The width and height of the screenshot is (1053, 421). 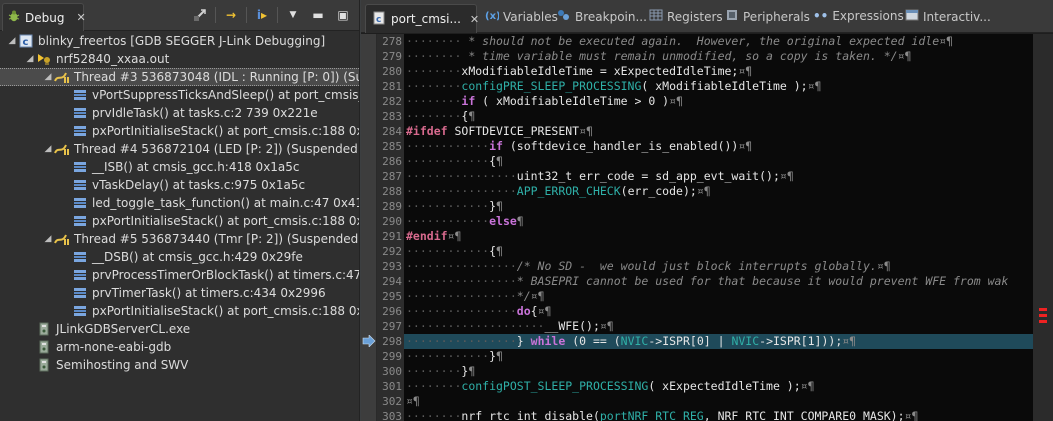 What do you see at coordinates (1043, 227) in the screenshot?
I see `overview-ruler` at bounding box center [1043, 227].